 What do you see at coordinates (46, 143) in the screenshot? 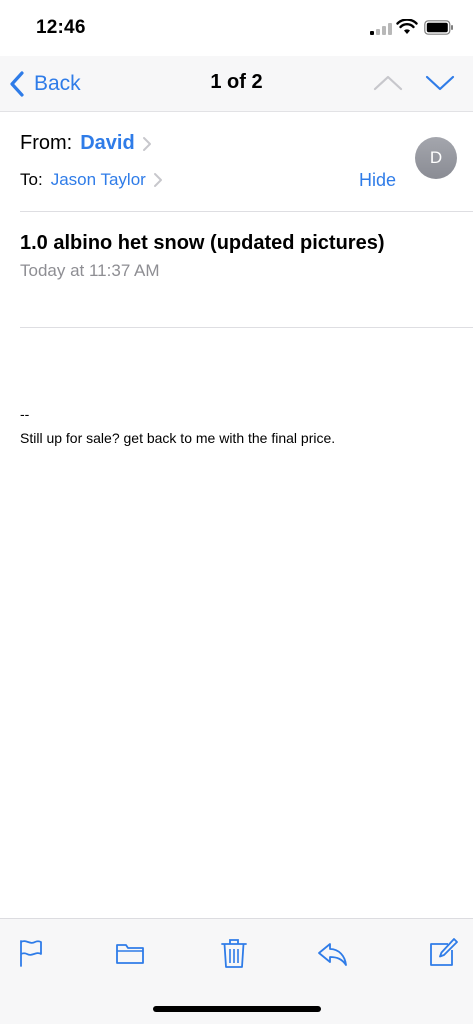
I see `from-label: From:` at bounding box center [46, 143].